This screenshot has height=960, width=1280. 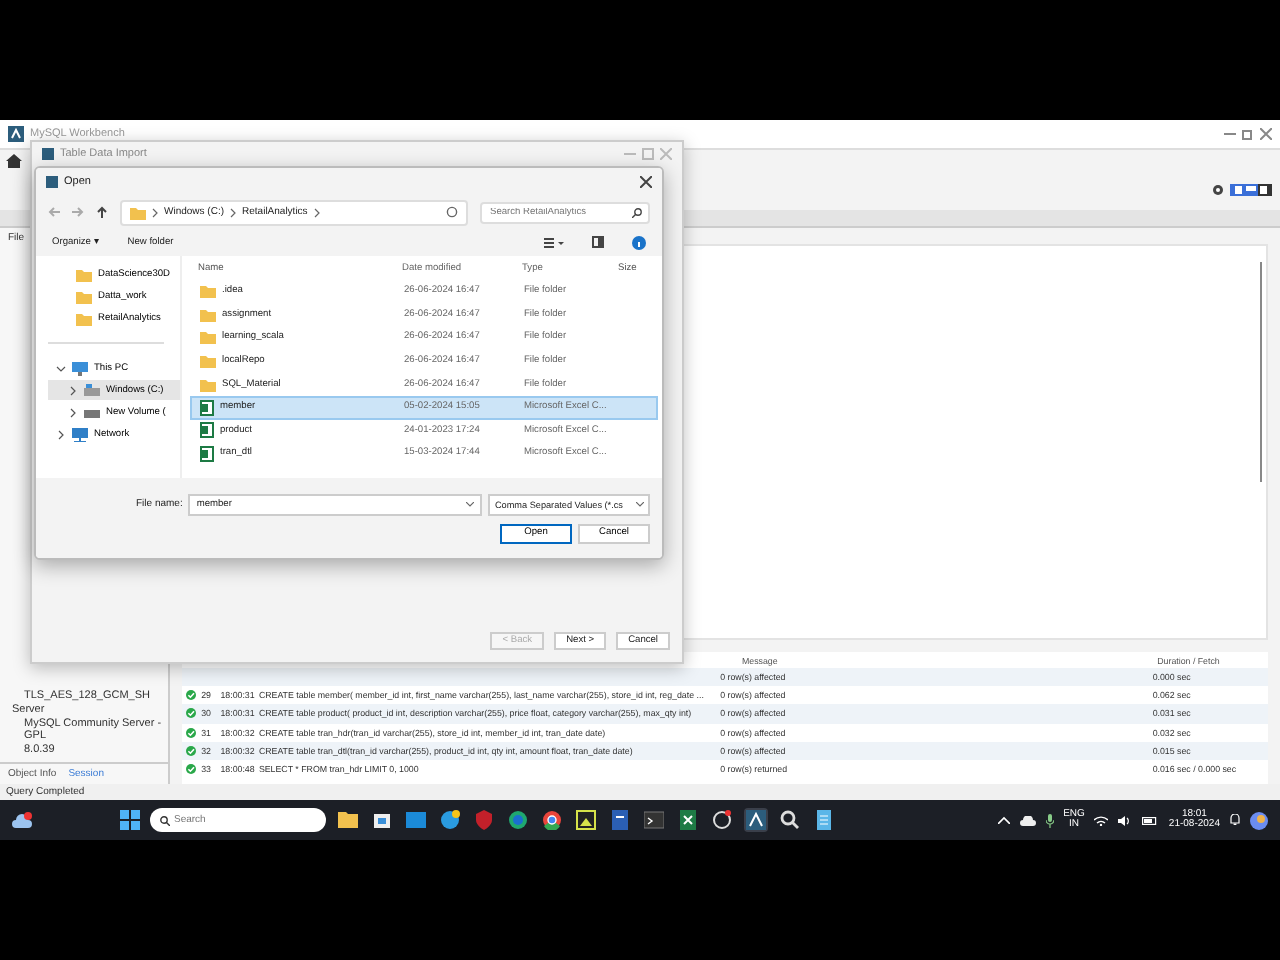 What do you see at coordinates (1049, 820) in the screenshot?
I see `microphone-icon` at bounding box center [1049, 820].